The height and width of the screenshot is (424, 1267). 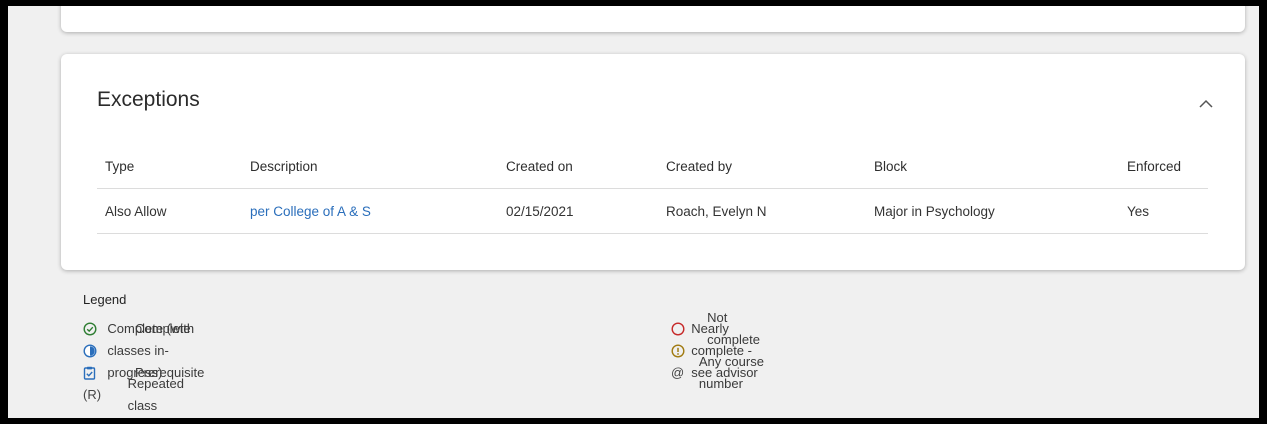 I want to click on previous-card, so click(x=653, y=19).